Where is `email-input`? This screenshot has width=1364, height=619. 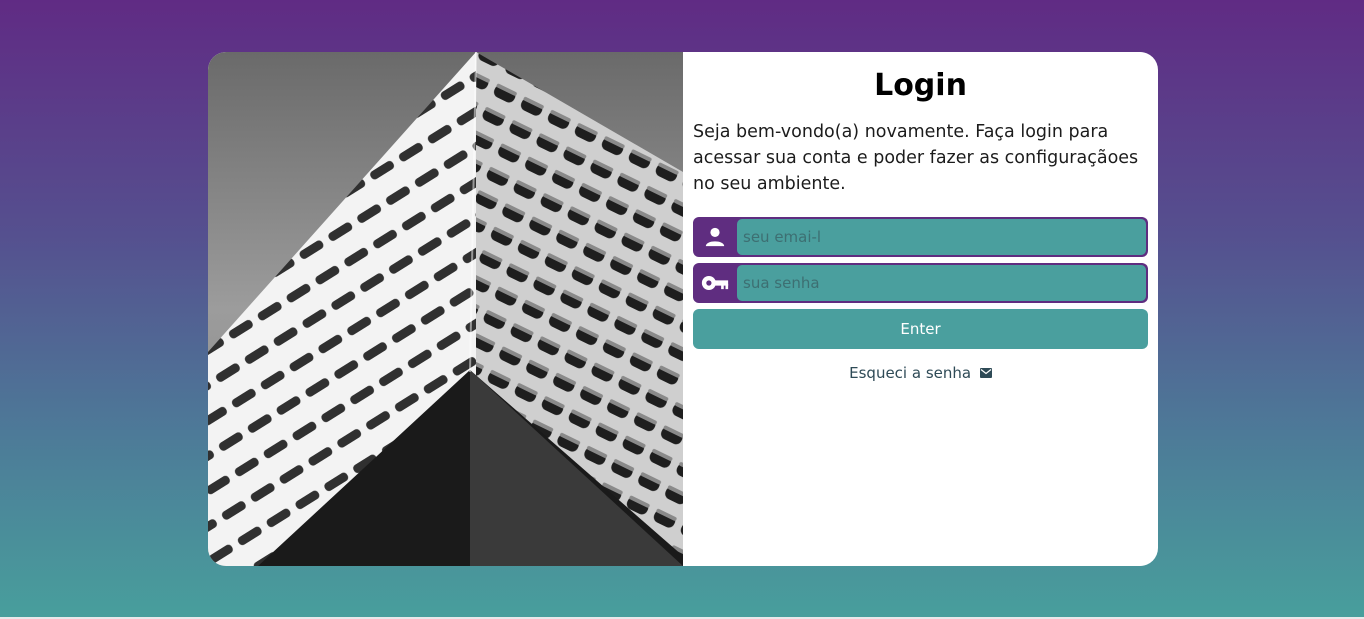
email-input is located at coordinates (941, 237).